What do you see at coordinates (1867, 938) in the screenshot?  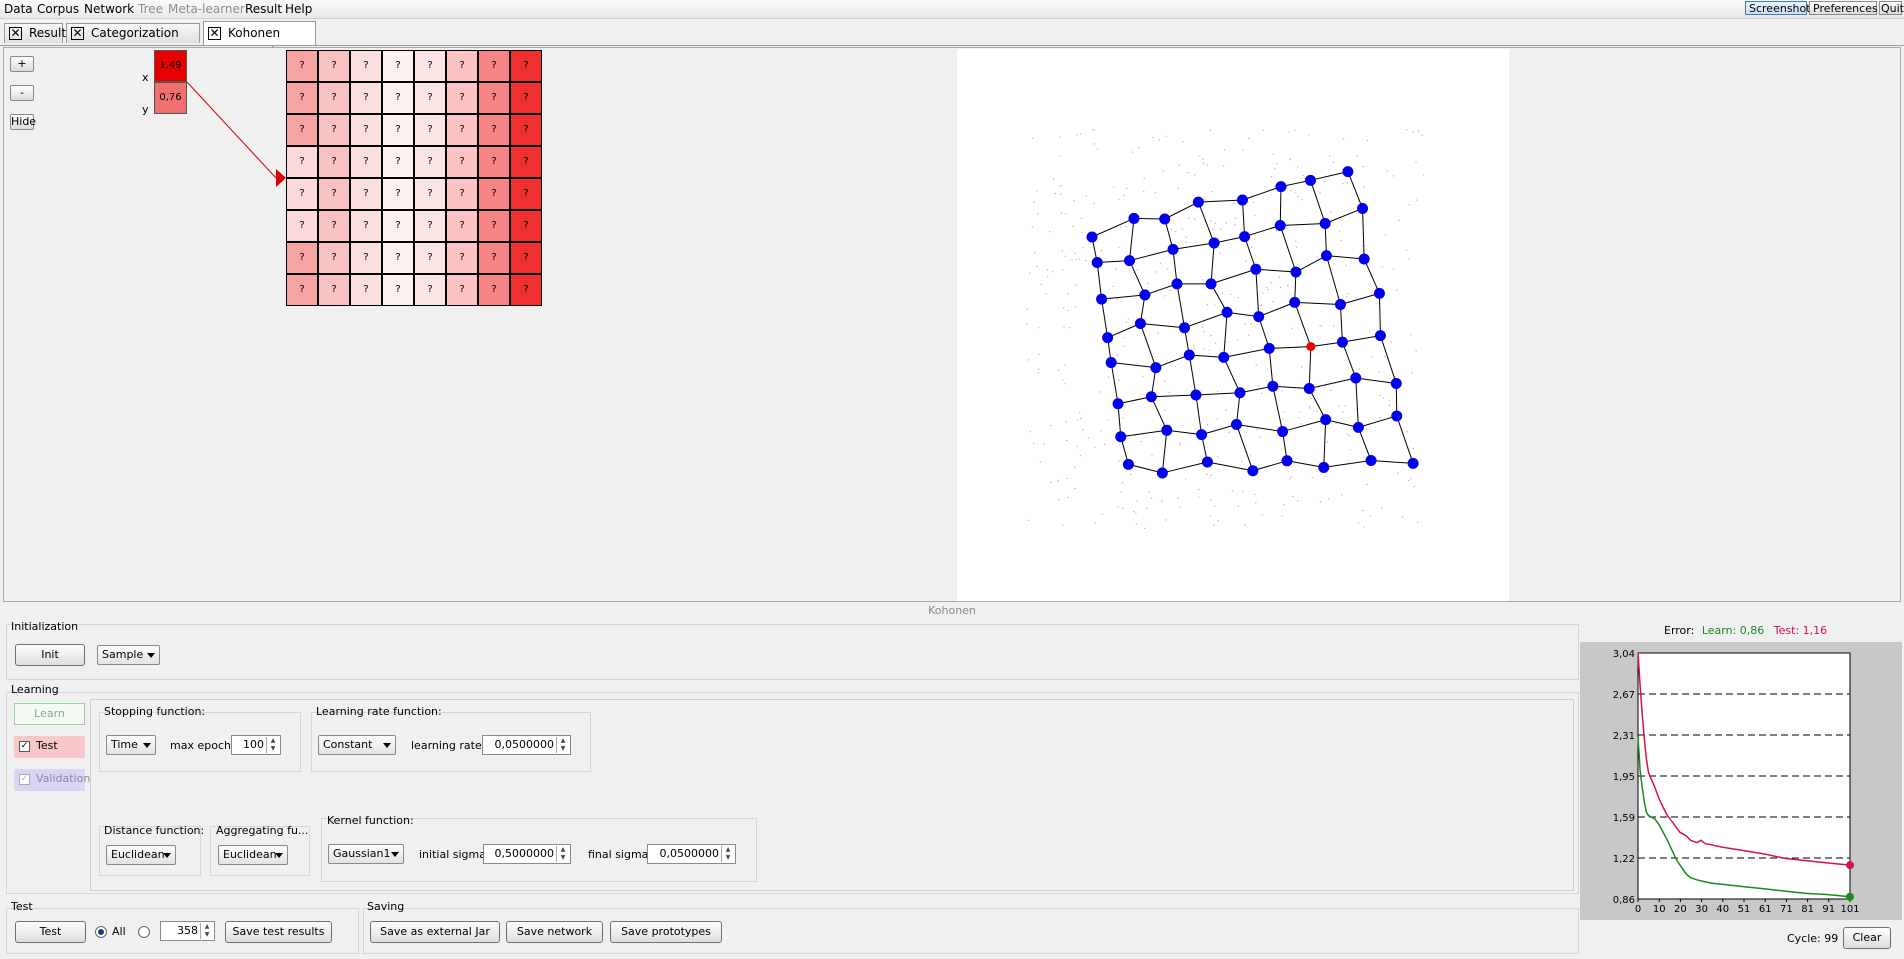 I see `clear-button: Clear` at bounding box center [1867, 938].